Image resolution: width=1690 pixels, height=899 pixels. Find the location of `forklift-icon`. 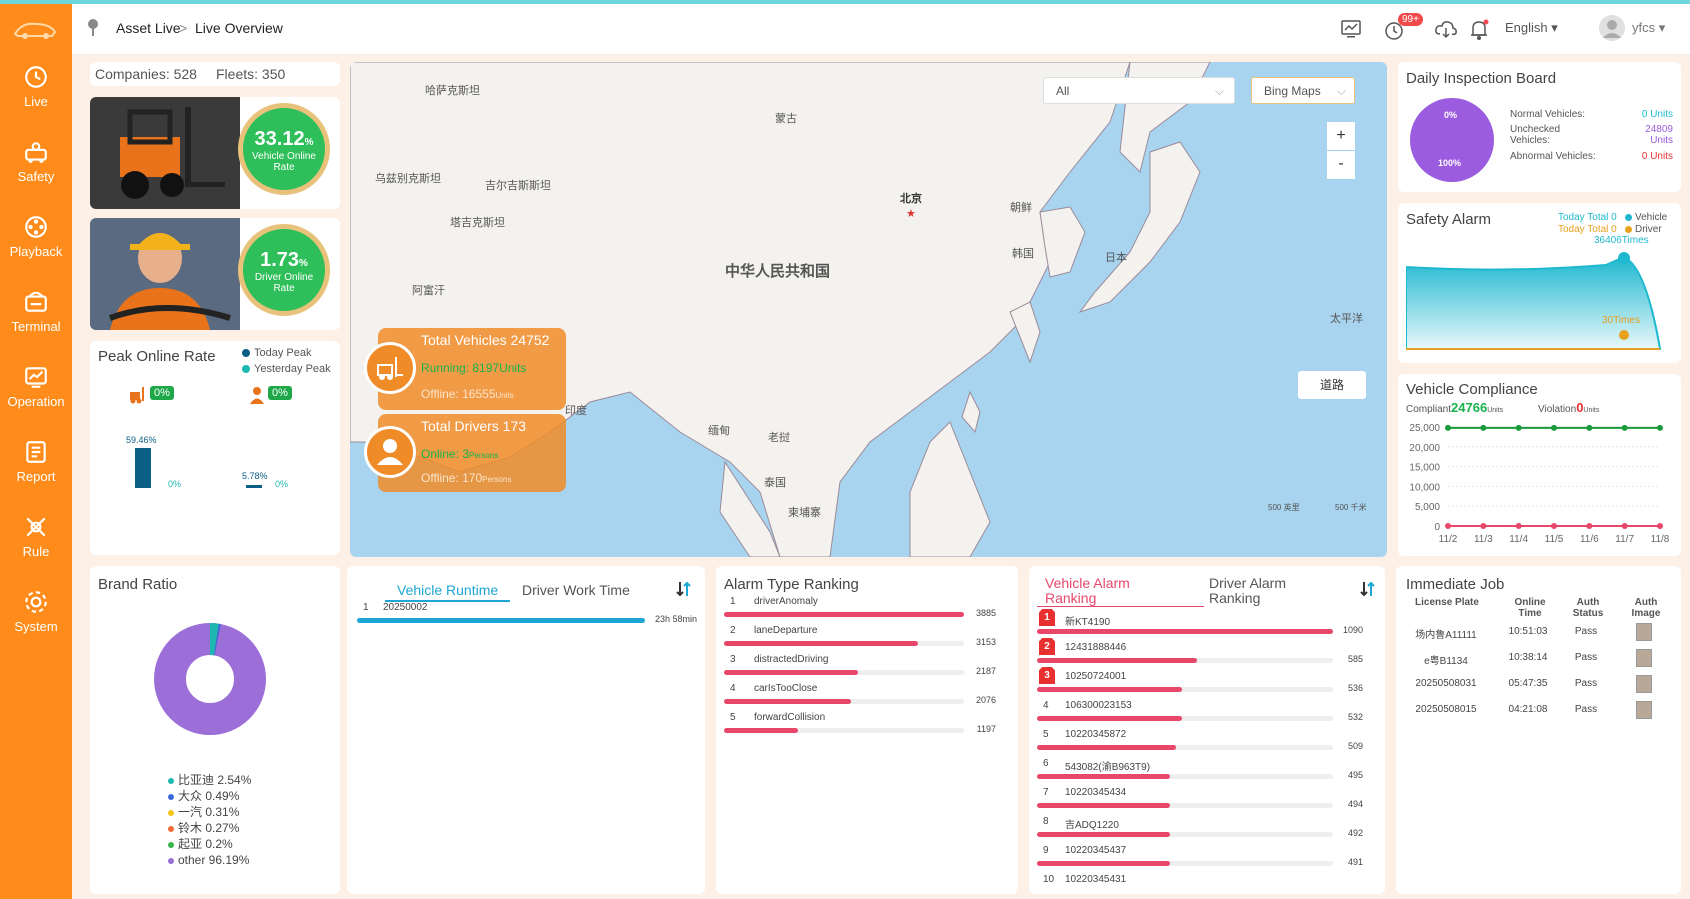

forklift-icon is located at coordinates (390, 368).